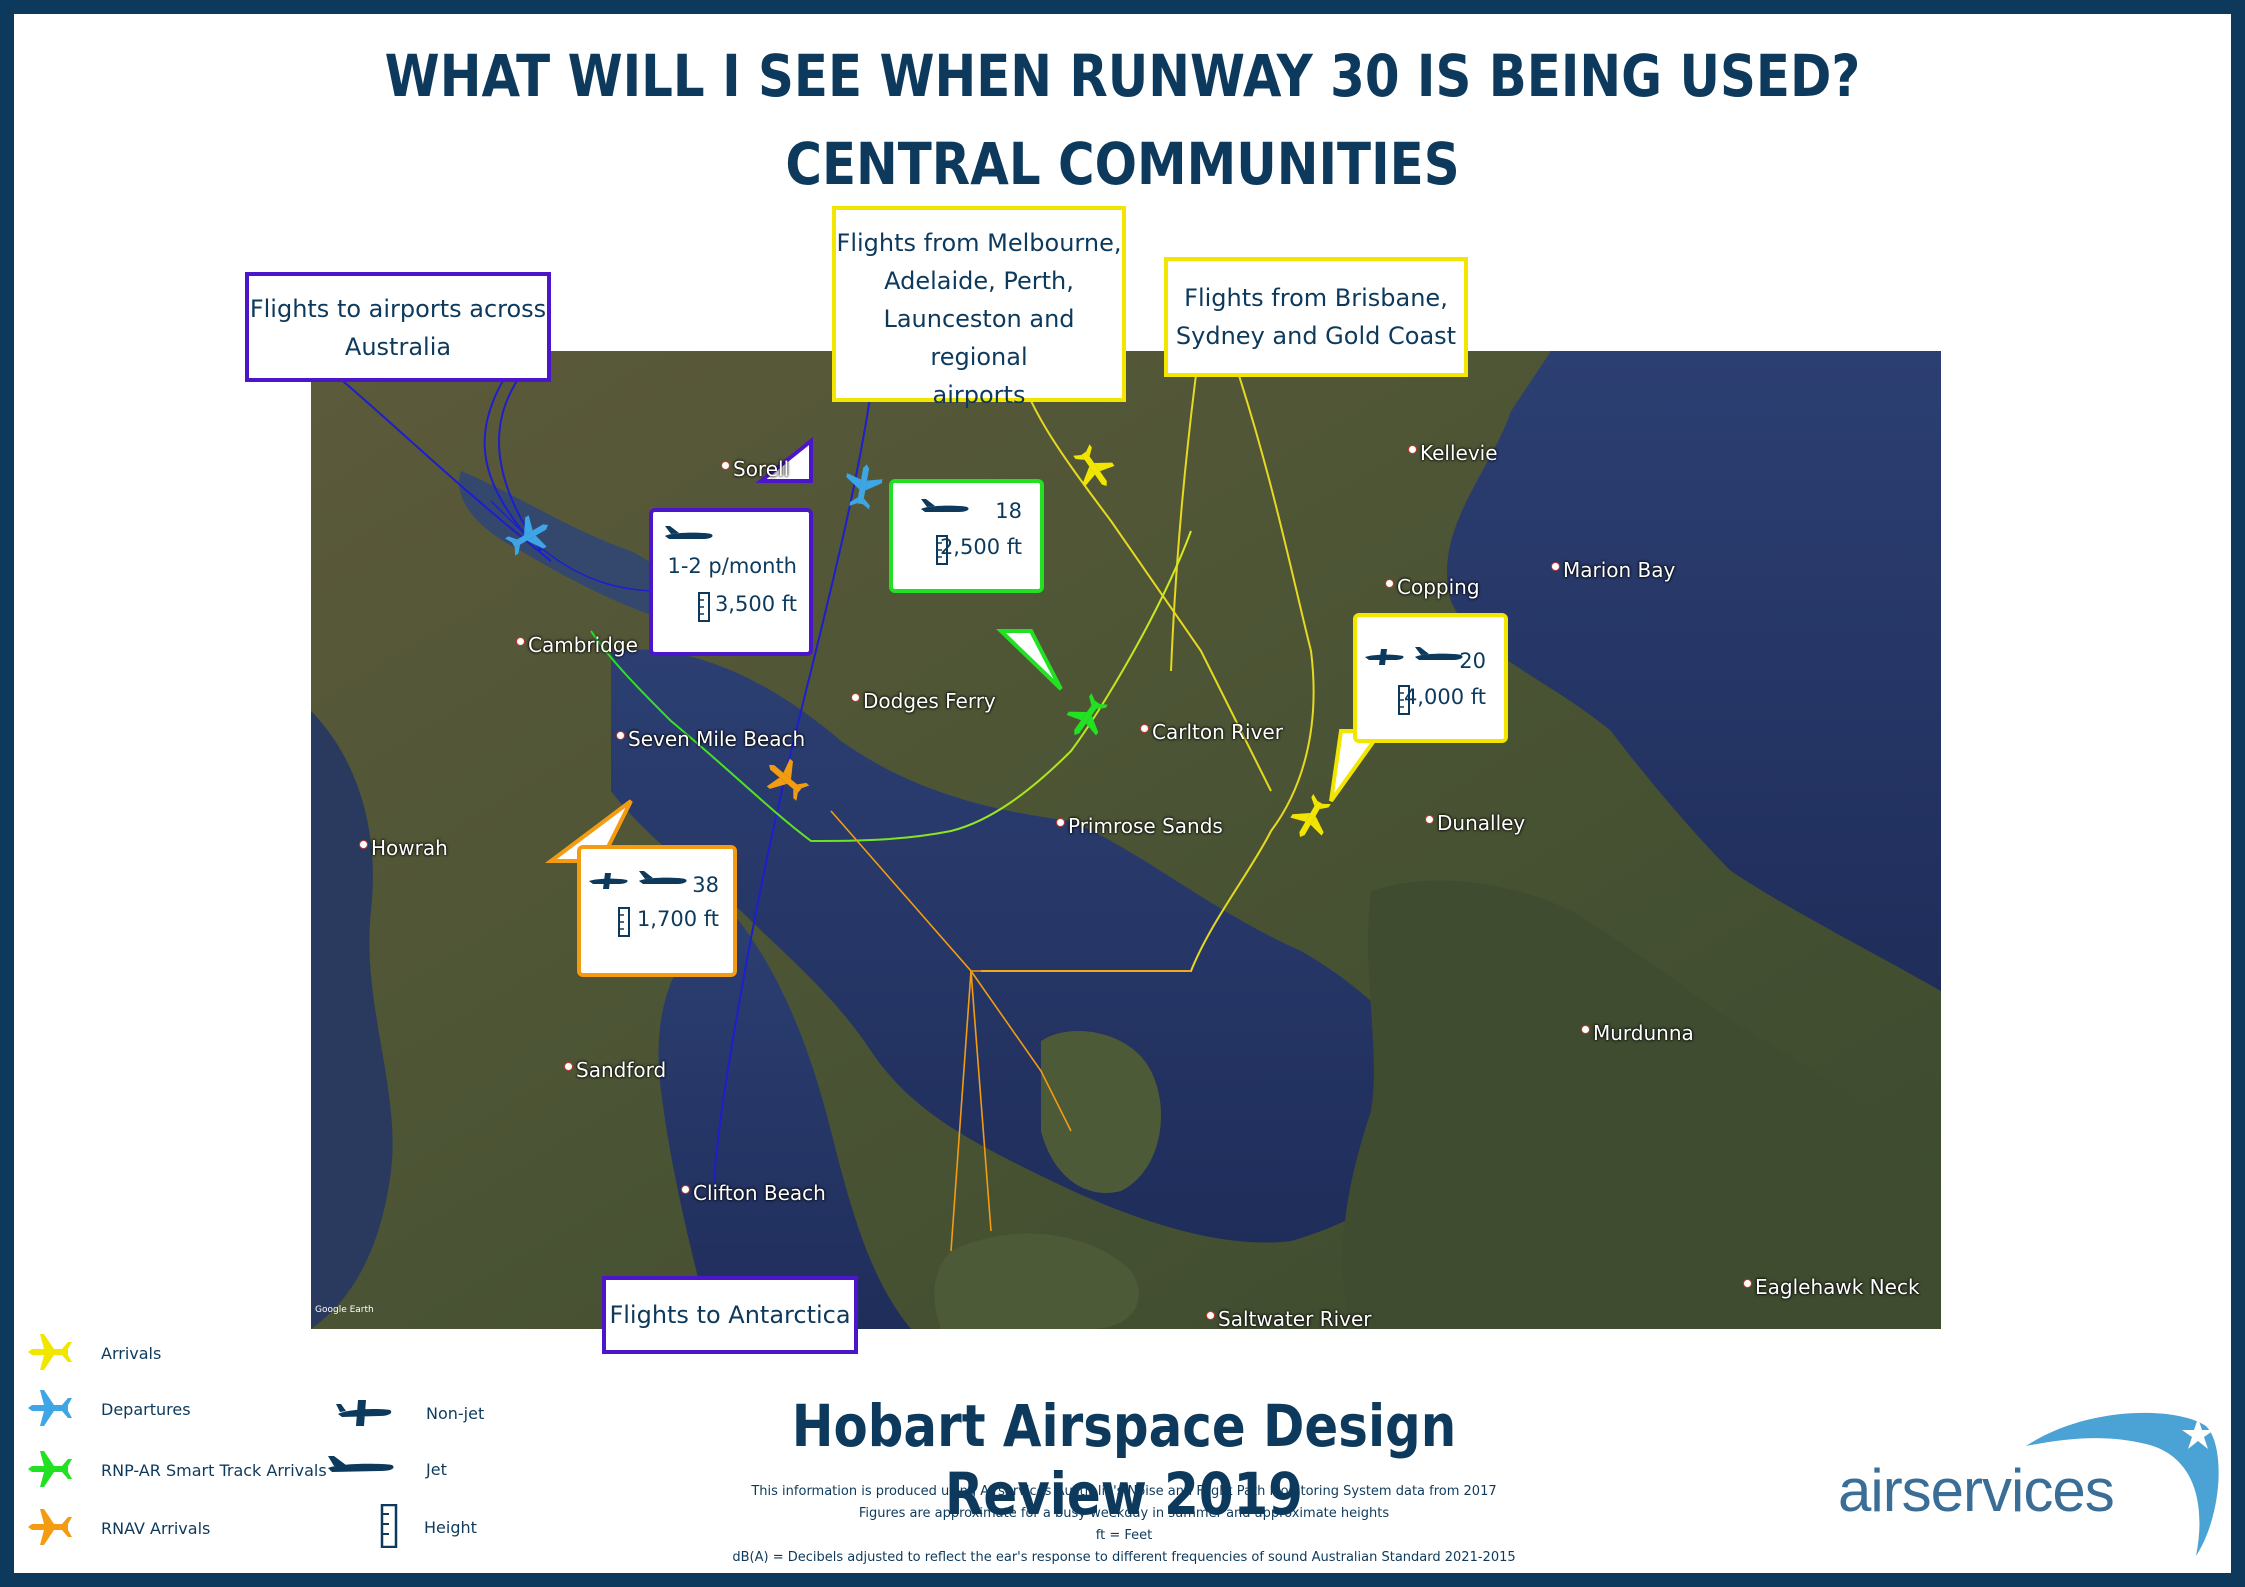 The image size is (2245, 1587). I want to click on legend-label: Departures, so click(146, 1409).